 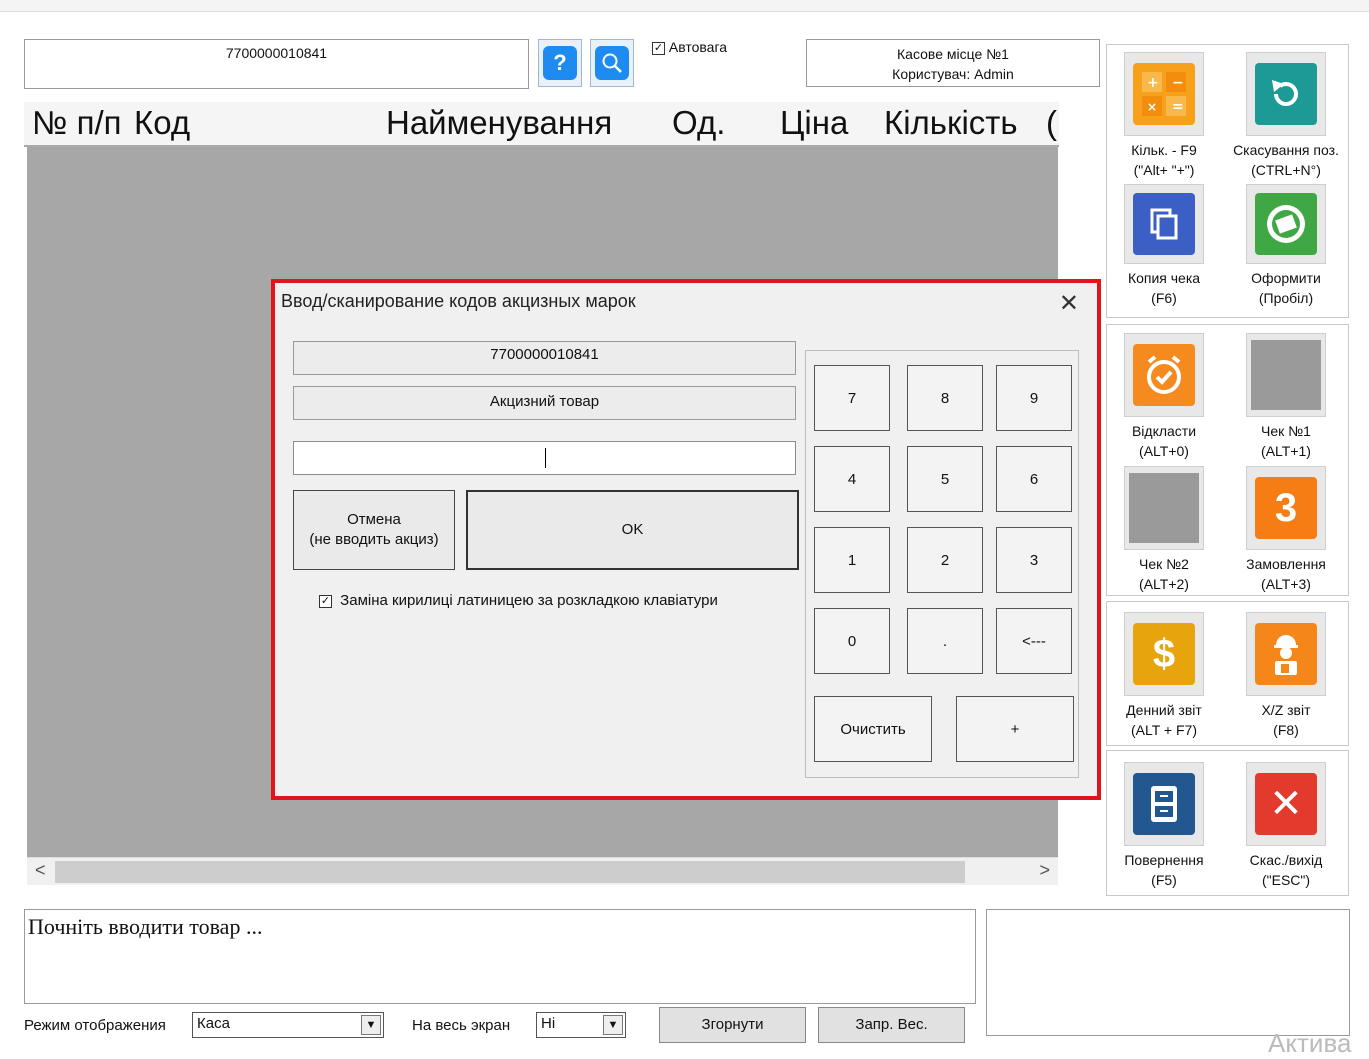 I want to click on key-backspace: <---, so click(x=1034, y=641).